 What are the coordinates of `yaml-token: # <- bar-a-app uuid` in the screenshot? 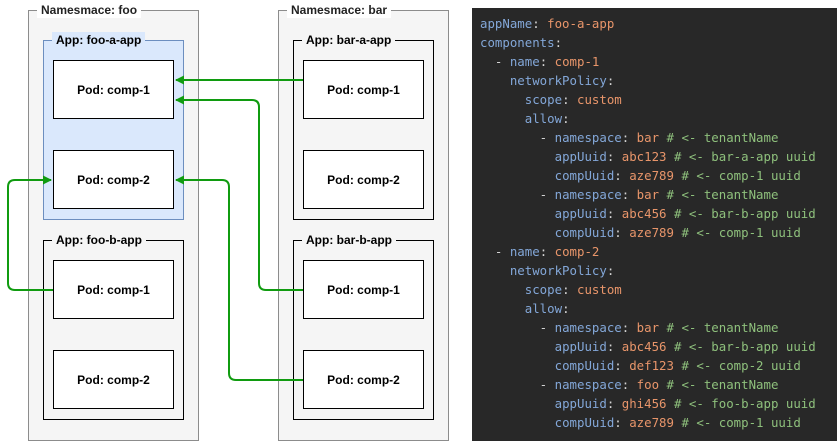 It's located at (741, 156).